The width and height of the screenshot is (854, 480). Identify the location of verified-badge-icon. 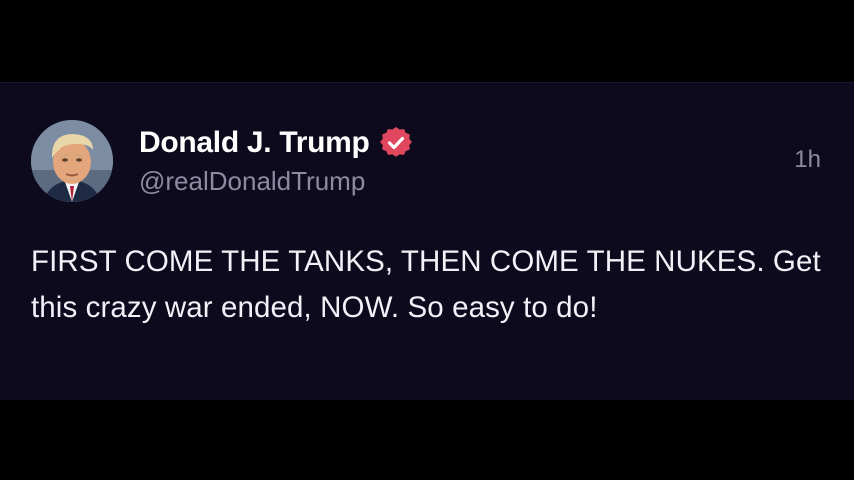
(395, 143).